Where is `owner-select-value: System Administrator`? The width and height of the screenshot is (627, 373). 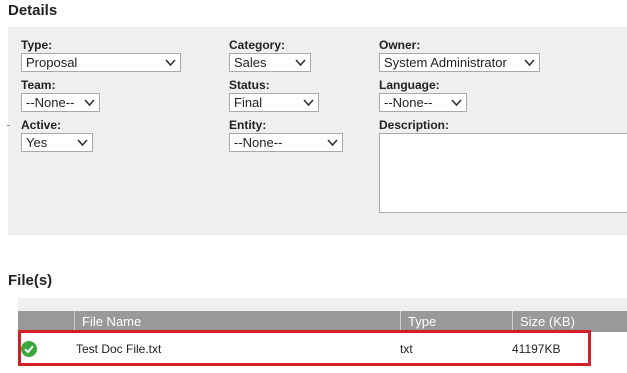
owner-select-value: System Administrator is located at coordinates (445, 62).